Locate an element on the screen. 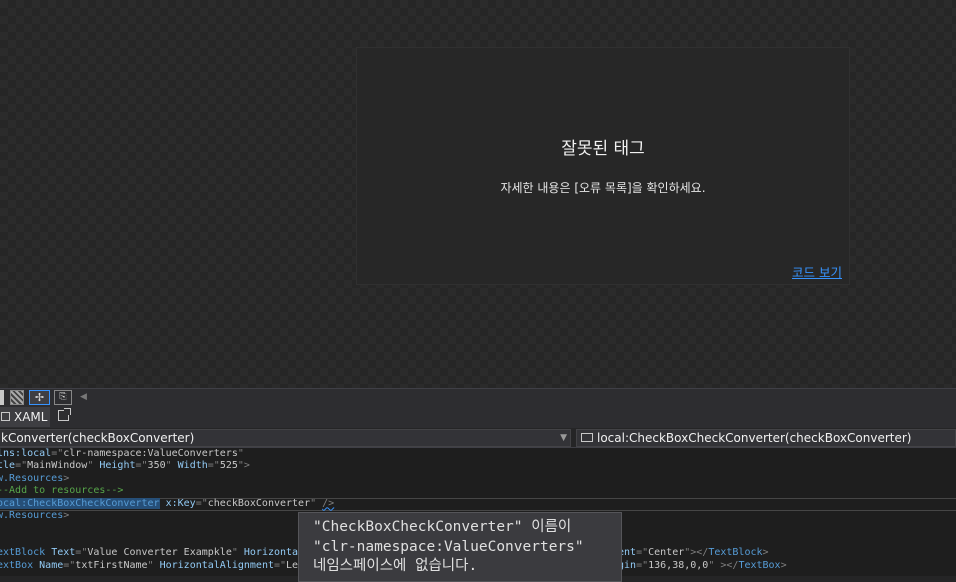 The image size is (956, 582). code-token: Value Converter Exampkle is located at coordinates (159, 553).